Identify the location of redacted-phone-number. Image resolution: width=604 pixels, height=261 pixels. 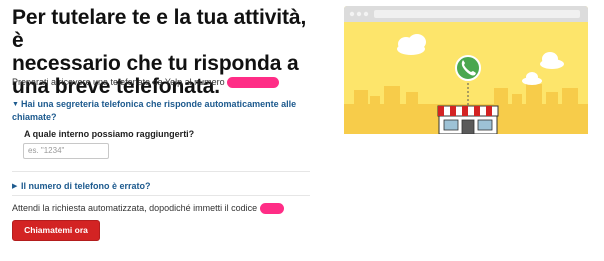
(253, 83).